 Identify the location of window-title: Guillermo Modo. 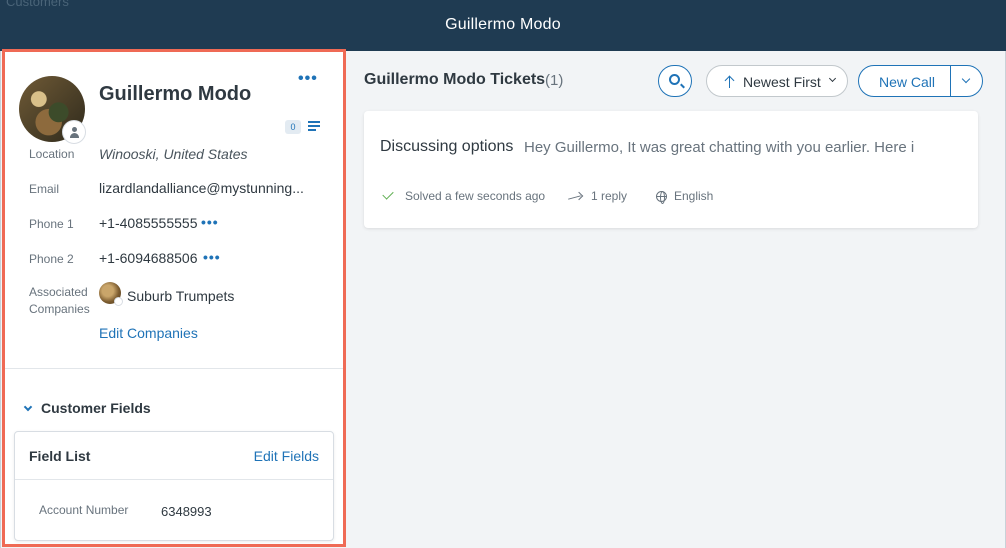
(503, 24).